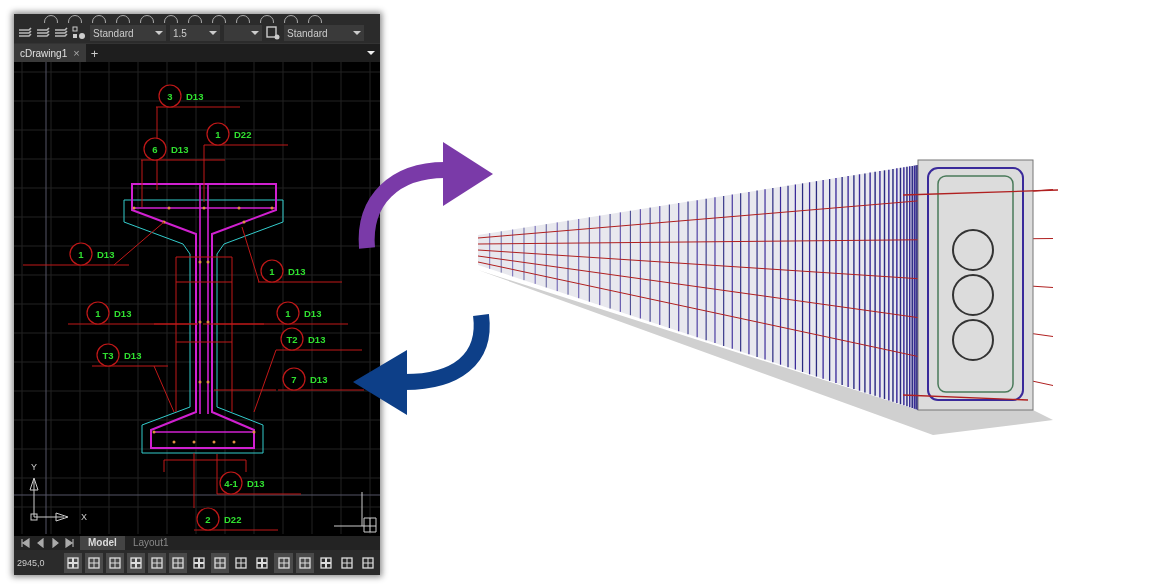  I want to click on callout-bubble: 4-1, so click(231, 483).